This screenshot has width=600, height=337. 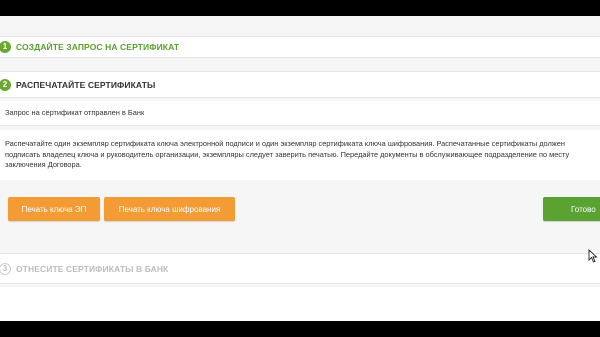 I want to click on print-encryption-key-label: Печать ключа шифрования, so click(x=169, y=209).